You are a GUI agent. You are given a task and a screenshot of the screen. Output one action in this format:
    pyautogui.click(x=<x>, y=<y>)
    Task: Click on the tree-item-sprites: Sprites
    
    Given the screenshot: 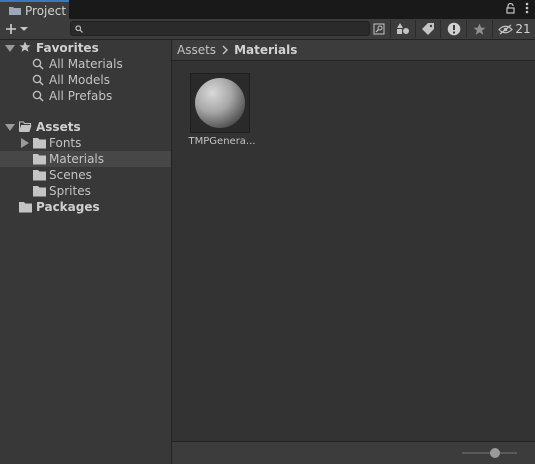 What is the action you would take?
    pyautogui.click(x=85, y=191)
    